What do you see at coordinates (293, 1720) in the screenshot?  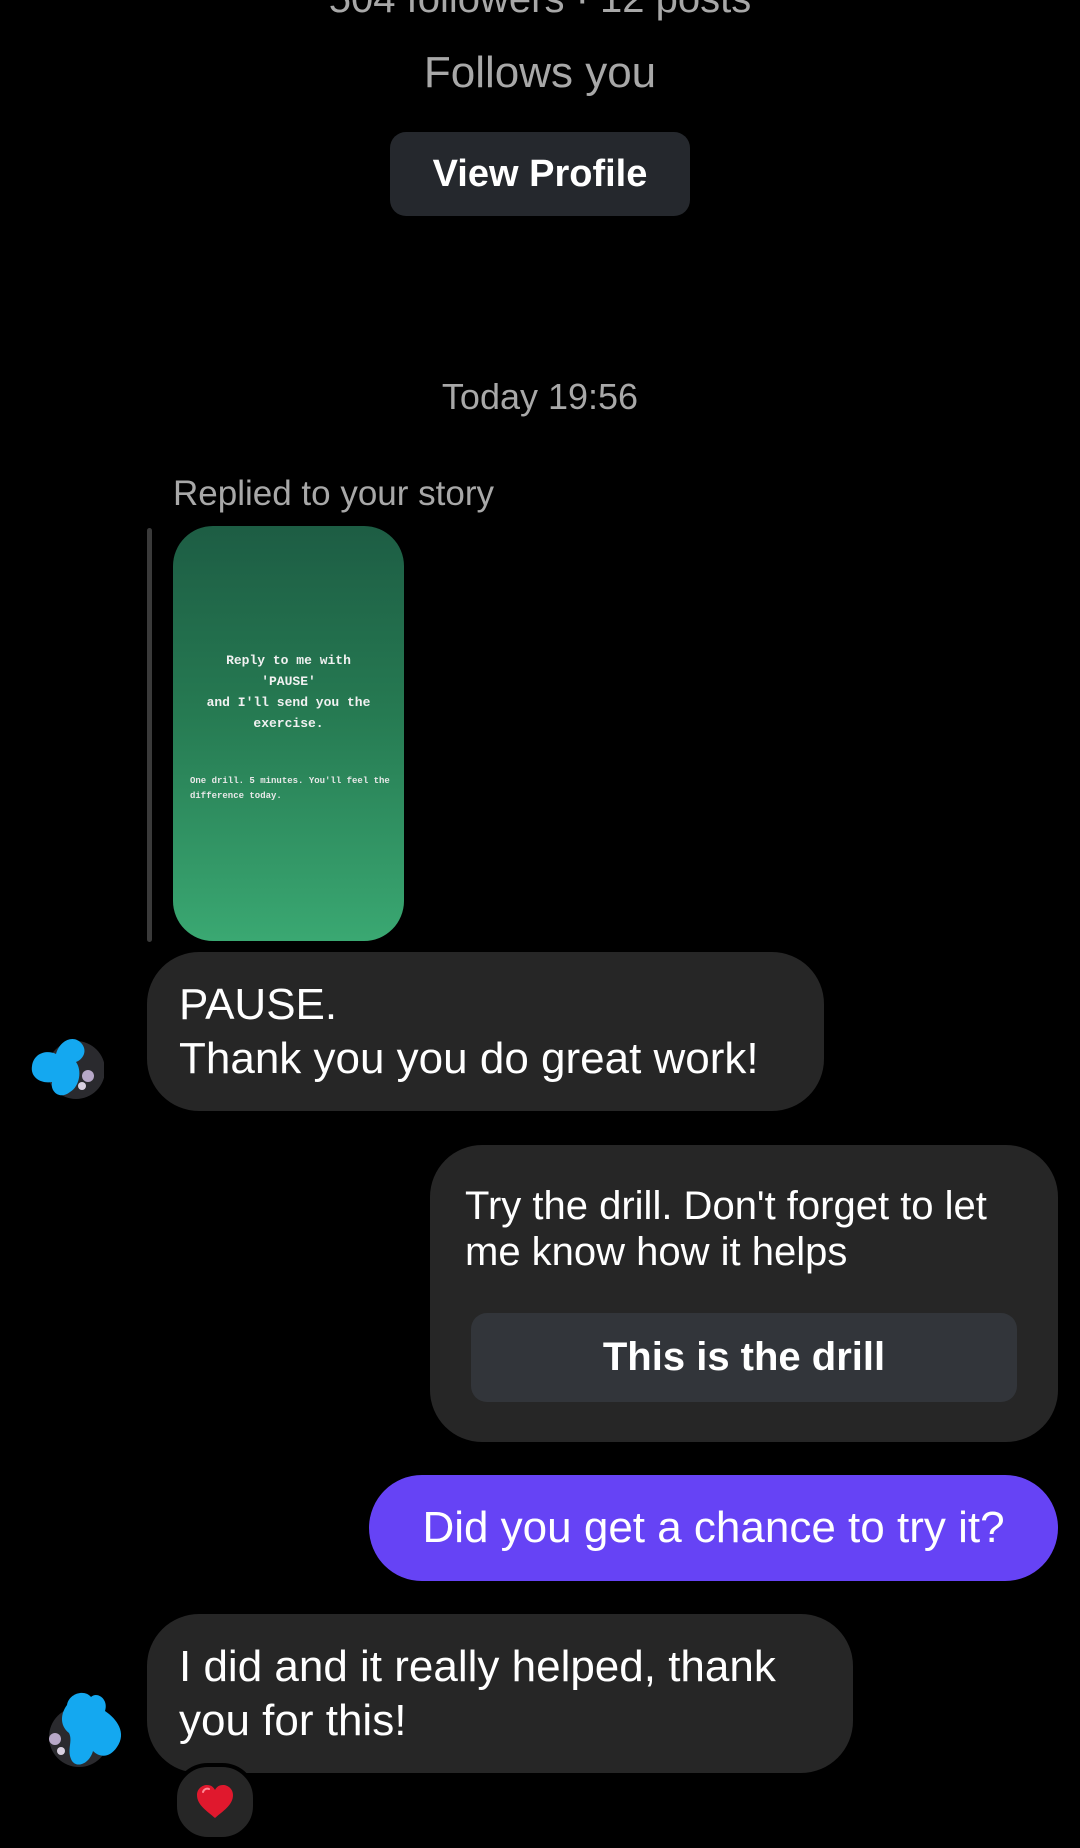 I see `message-text-line: you for this!` at bounding box center [293, 1720].